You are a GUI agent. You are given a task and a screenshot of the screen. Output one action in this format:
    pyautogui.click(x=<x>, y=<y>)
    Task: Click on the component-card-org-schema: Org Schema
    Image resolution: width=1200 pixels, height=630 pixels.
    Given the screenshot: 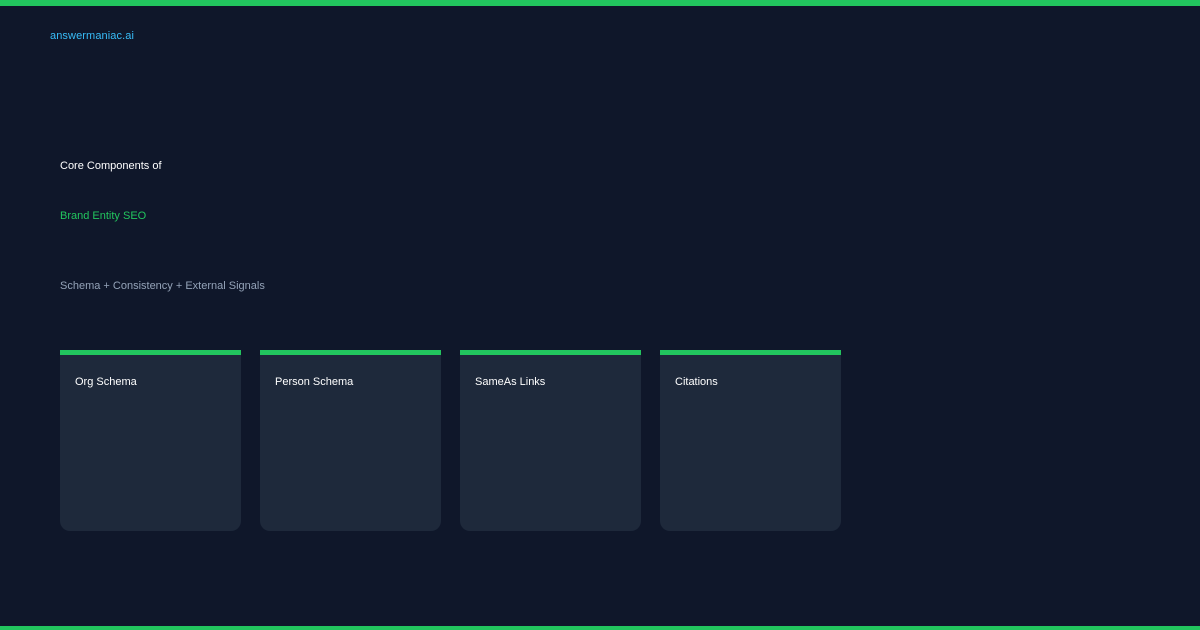 What is the action you would take?
    pyautogui.click(x=150, y=440)
    